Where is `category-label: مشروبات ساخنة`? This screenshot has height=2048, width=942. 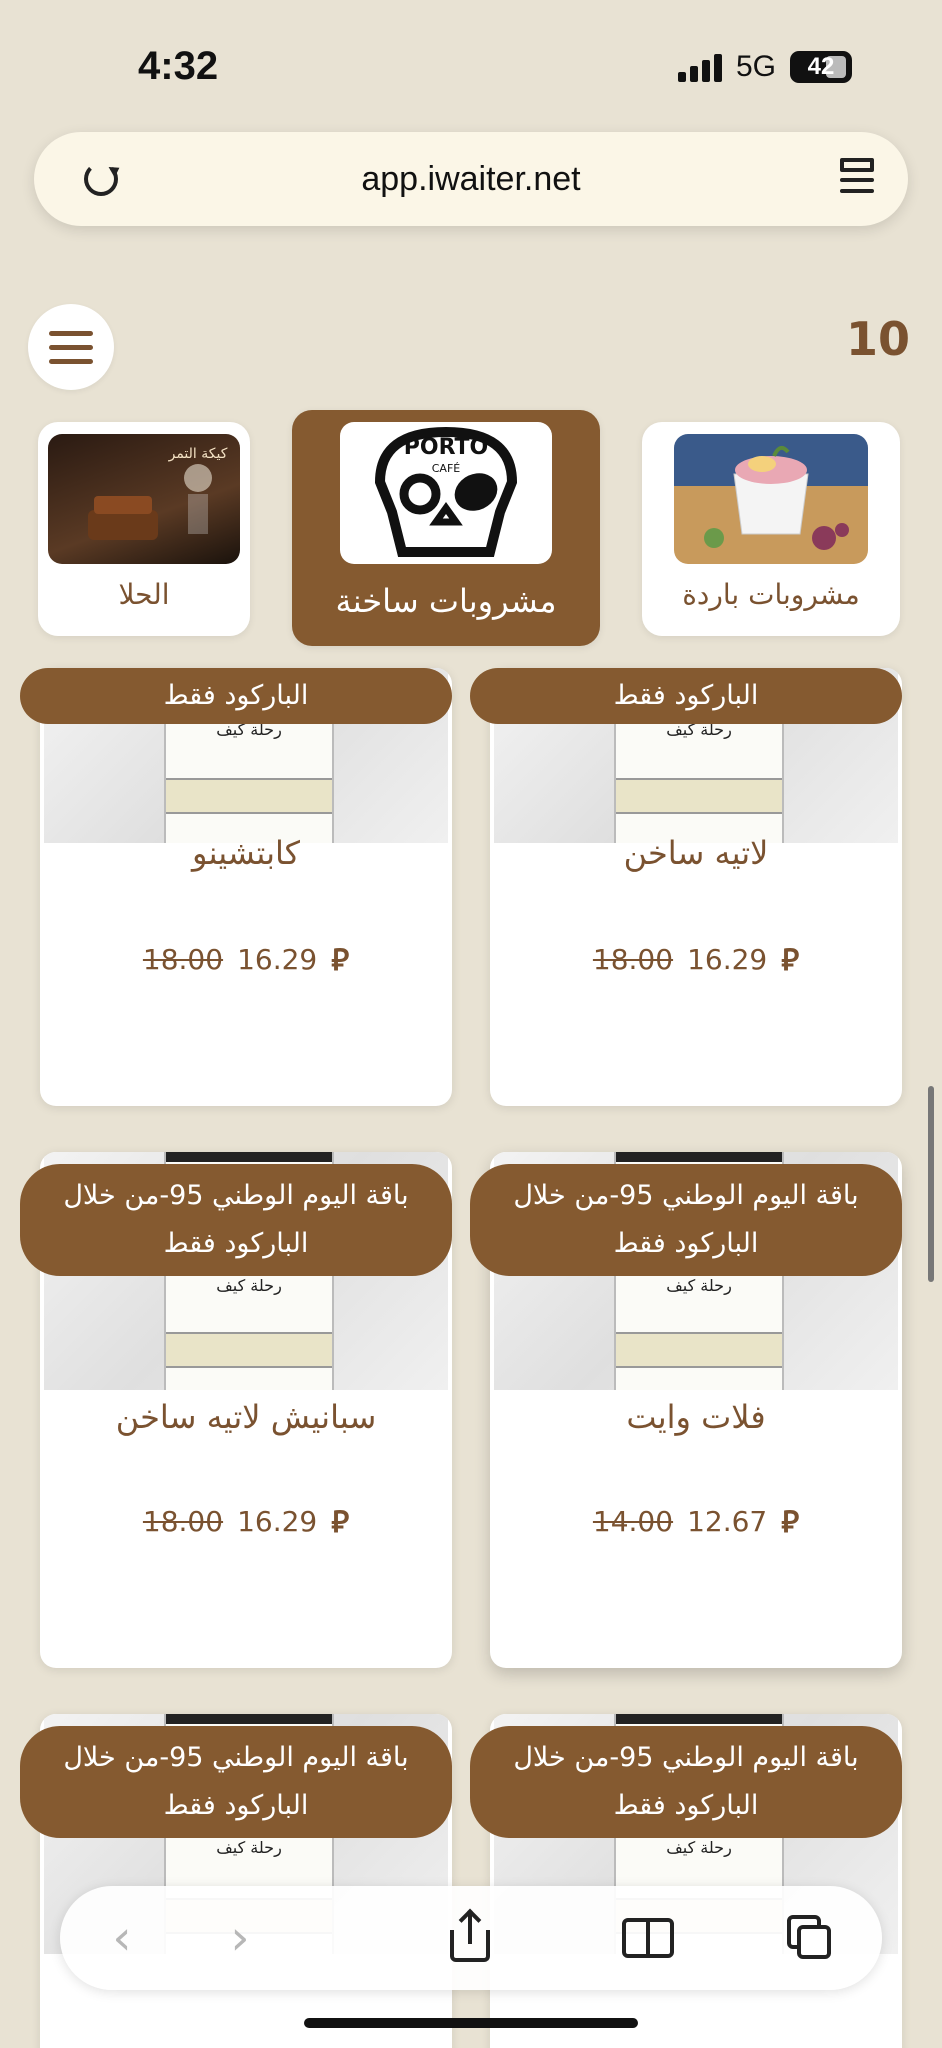 category-label: مشروبات ساخنة is located at coordinates (446, 601).